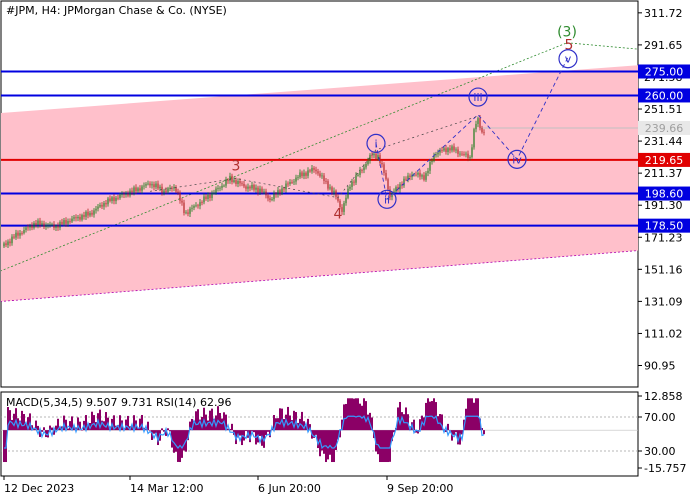 Image resolution: width=700 pixels, height=500 pixels. Describe the element at coordinates (166, 488) in the screenshot. I see `x-tick-label: 14 Mar 12:00` at that location.